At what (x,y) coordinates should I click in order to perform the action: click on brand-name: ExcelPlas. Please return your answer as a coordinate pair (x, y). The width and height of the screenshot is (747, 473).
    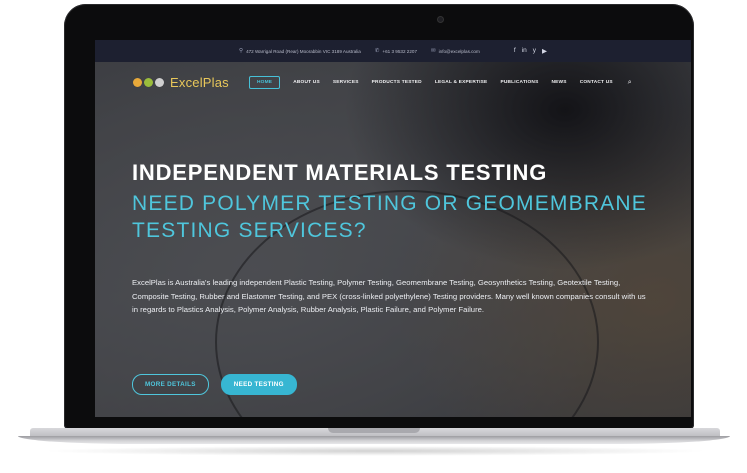
    Looking at the image, I should click on (199, 82).